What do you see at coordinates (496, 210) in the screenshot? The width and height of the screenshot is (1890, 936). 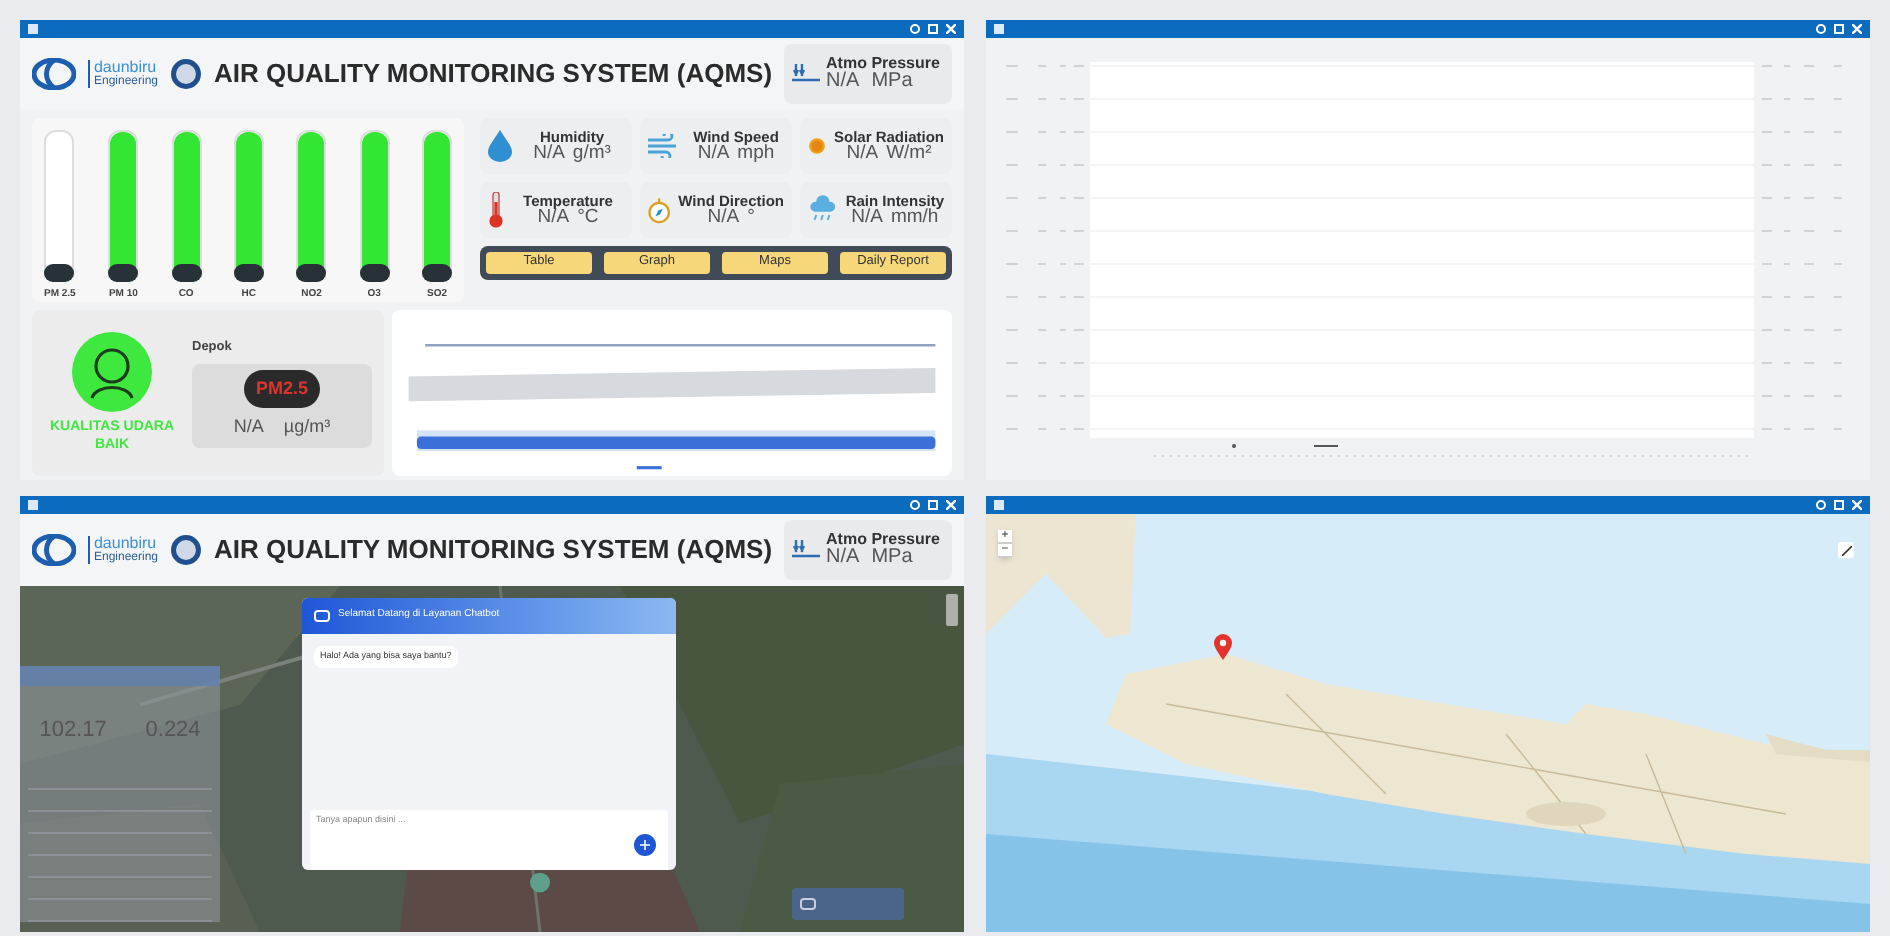 I see `thermometer-icon` at bounding box center [496, 210].